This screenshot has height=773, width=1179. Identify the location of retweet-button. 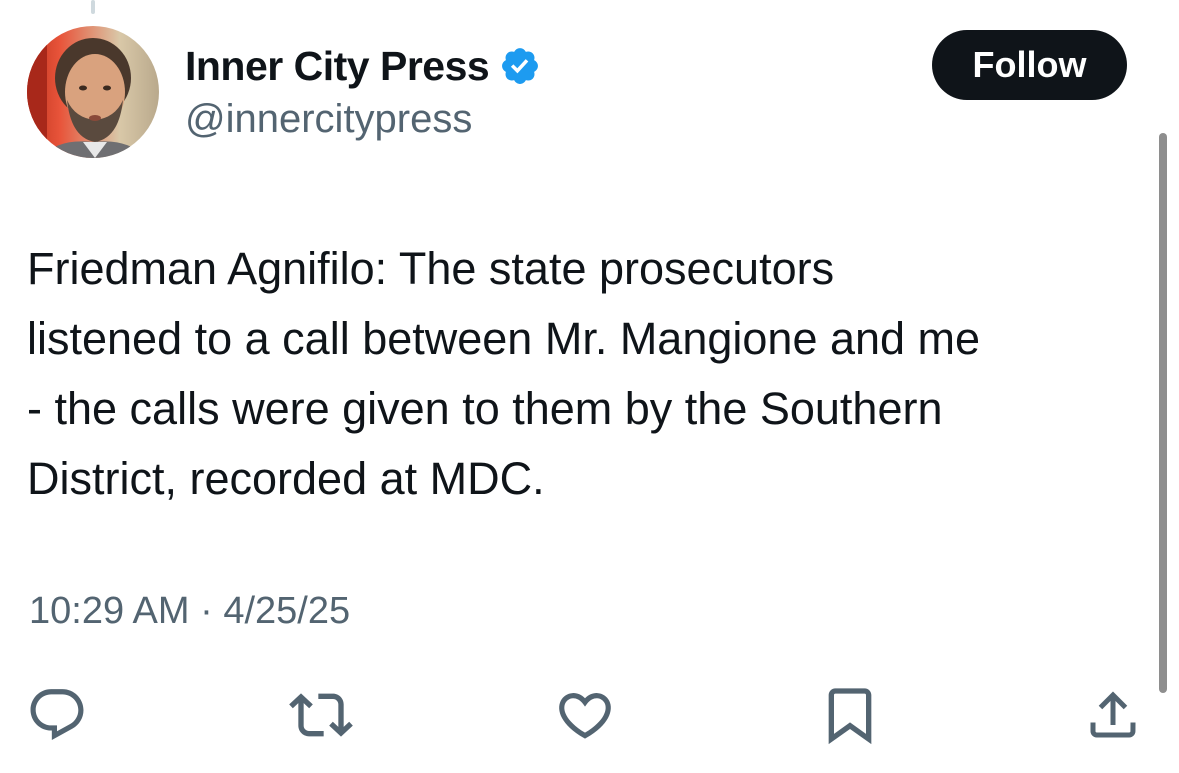
(321, 715).